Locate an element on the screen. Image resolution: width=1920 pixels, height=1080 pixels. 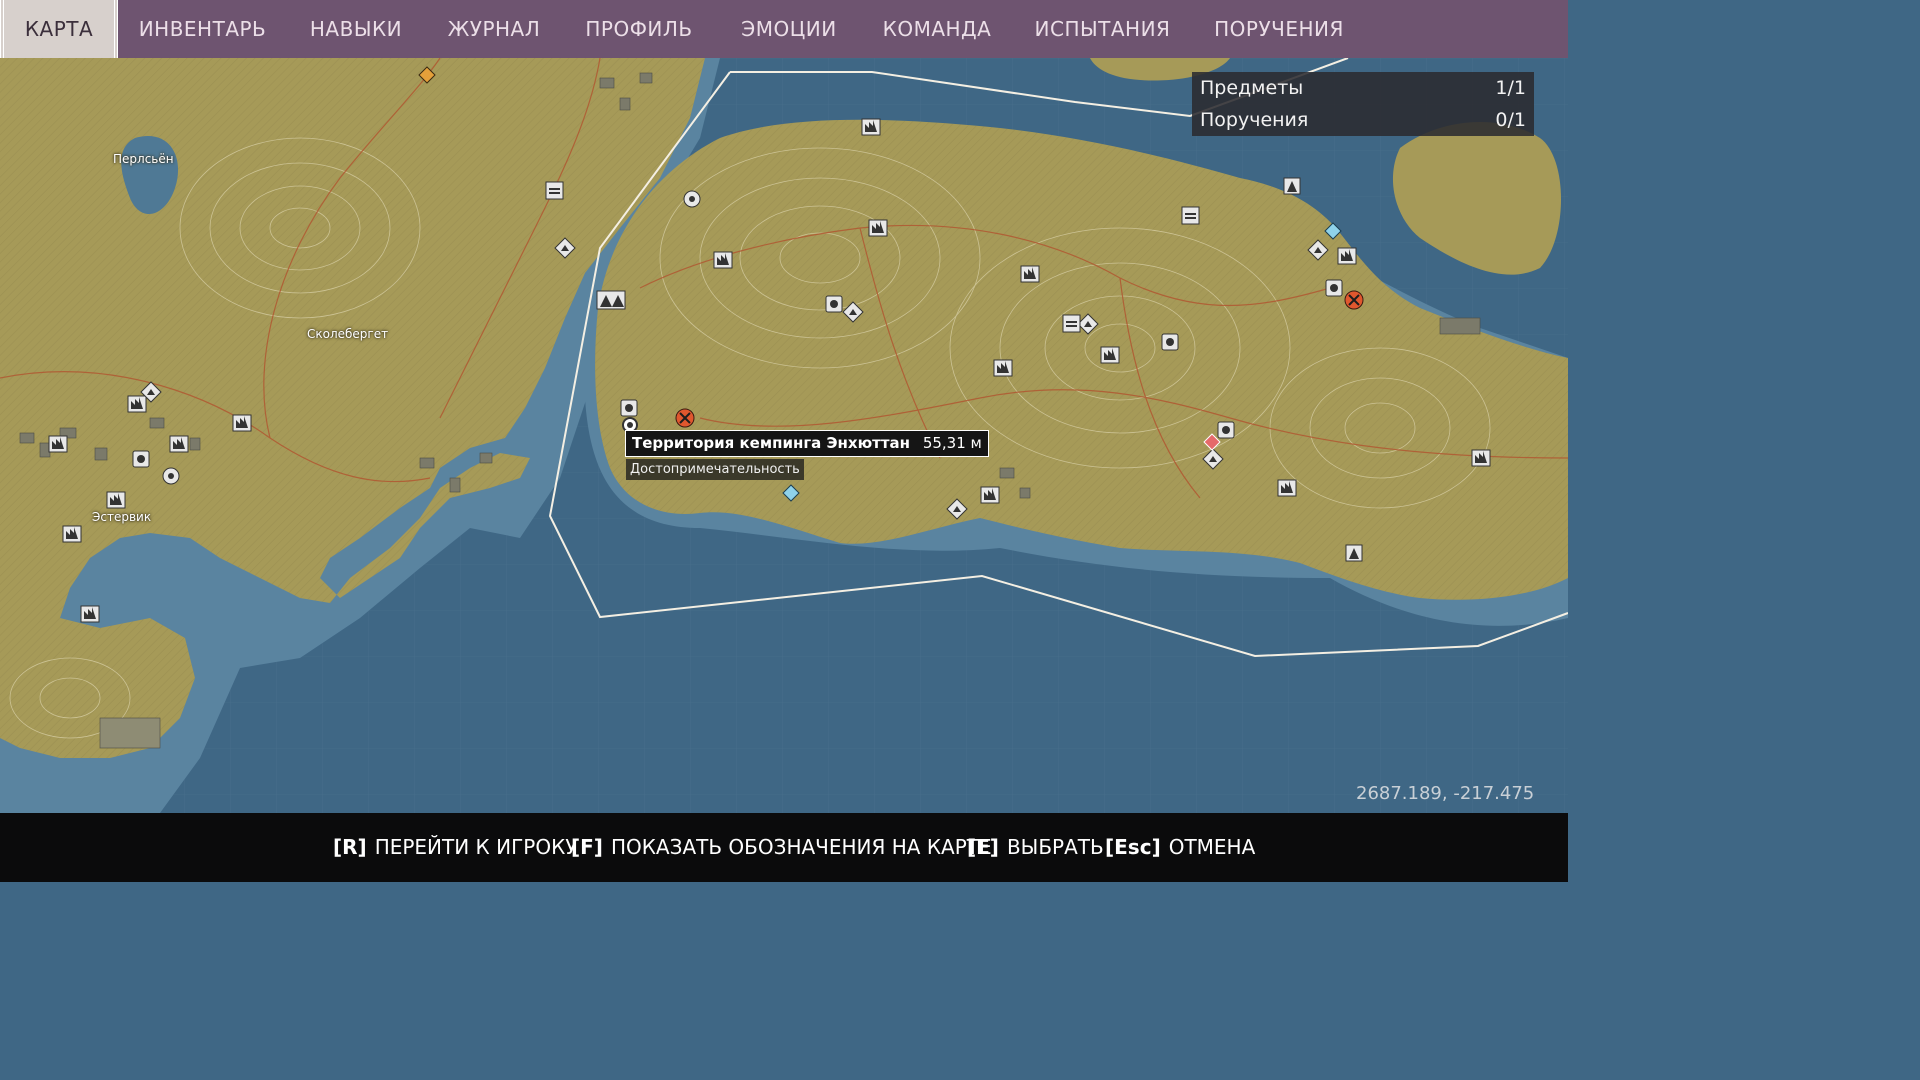
cancel-hint: [Esc] ОТМЕНА is located at coordinates (1180, 847).